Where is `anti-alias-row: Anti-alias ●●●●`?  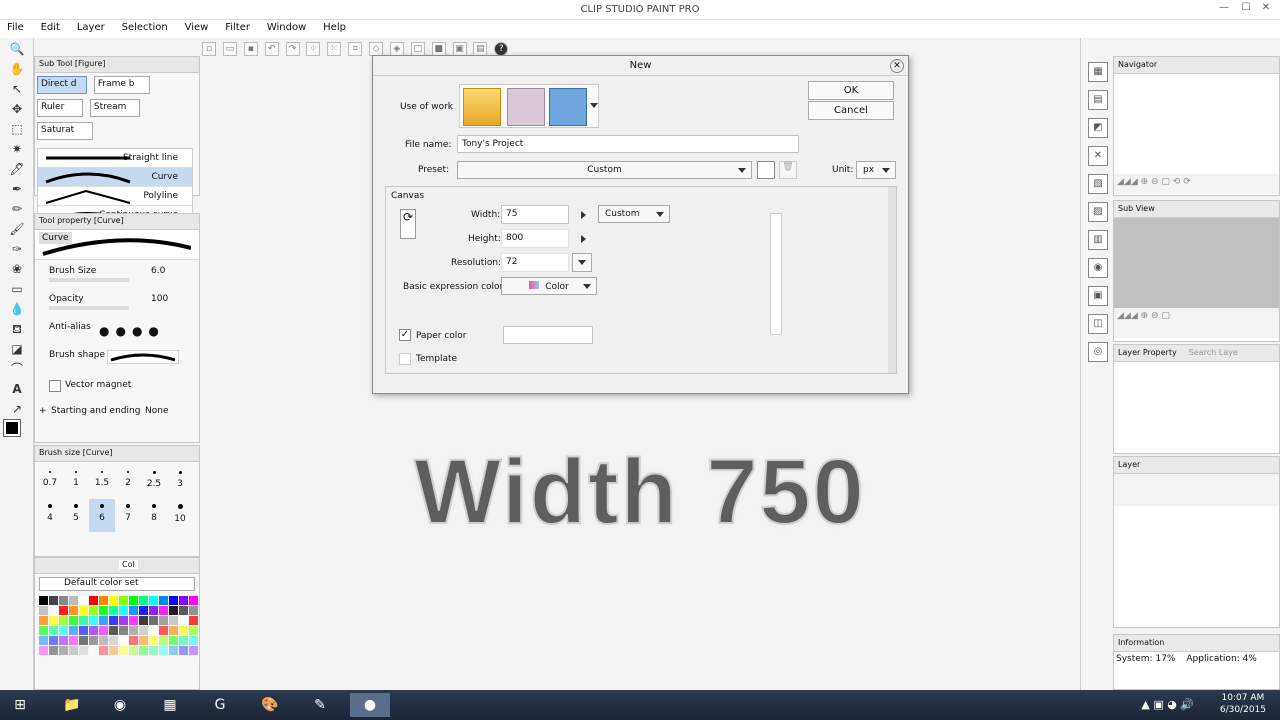
anti-alias-row: Anti-alias ●●●● is located at coordinates (117, 330).